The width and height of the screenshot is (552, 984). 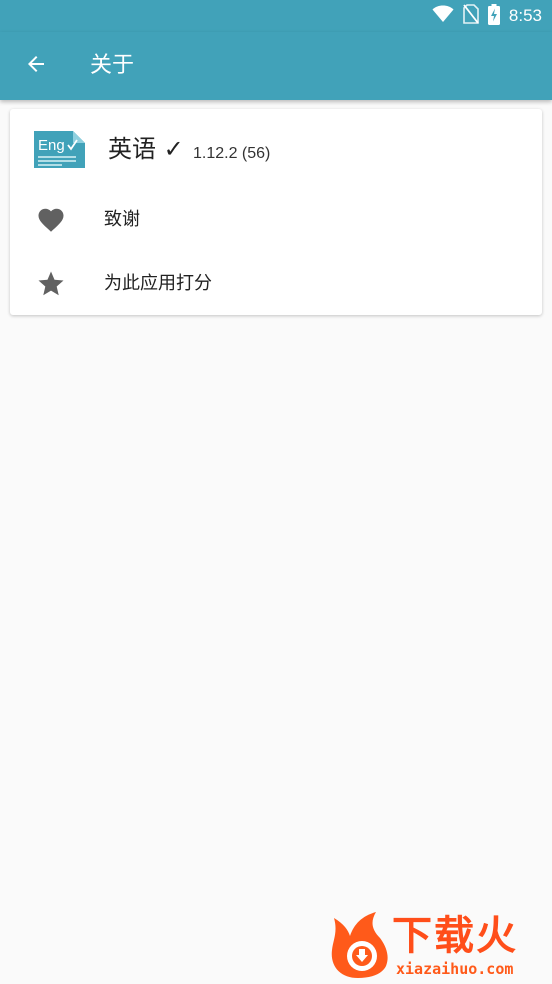 What do you see at coordinates (493, 16) in the screenshot?
I see `battery-charging-icon` at bounding box center [493, 16].